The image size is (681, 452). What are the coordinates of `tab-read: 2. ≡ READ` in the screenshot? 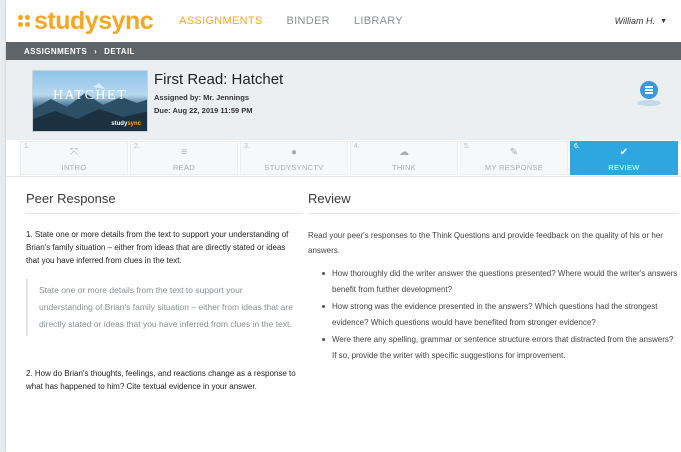 It's located at (184, 158).